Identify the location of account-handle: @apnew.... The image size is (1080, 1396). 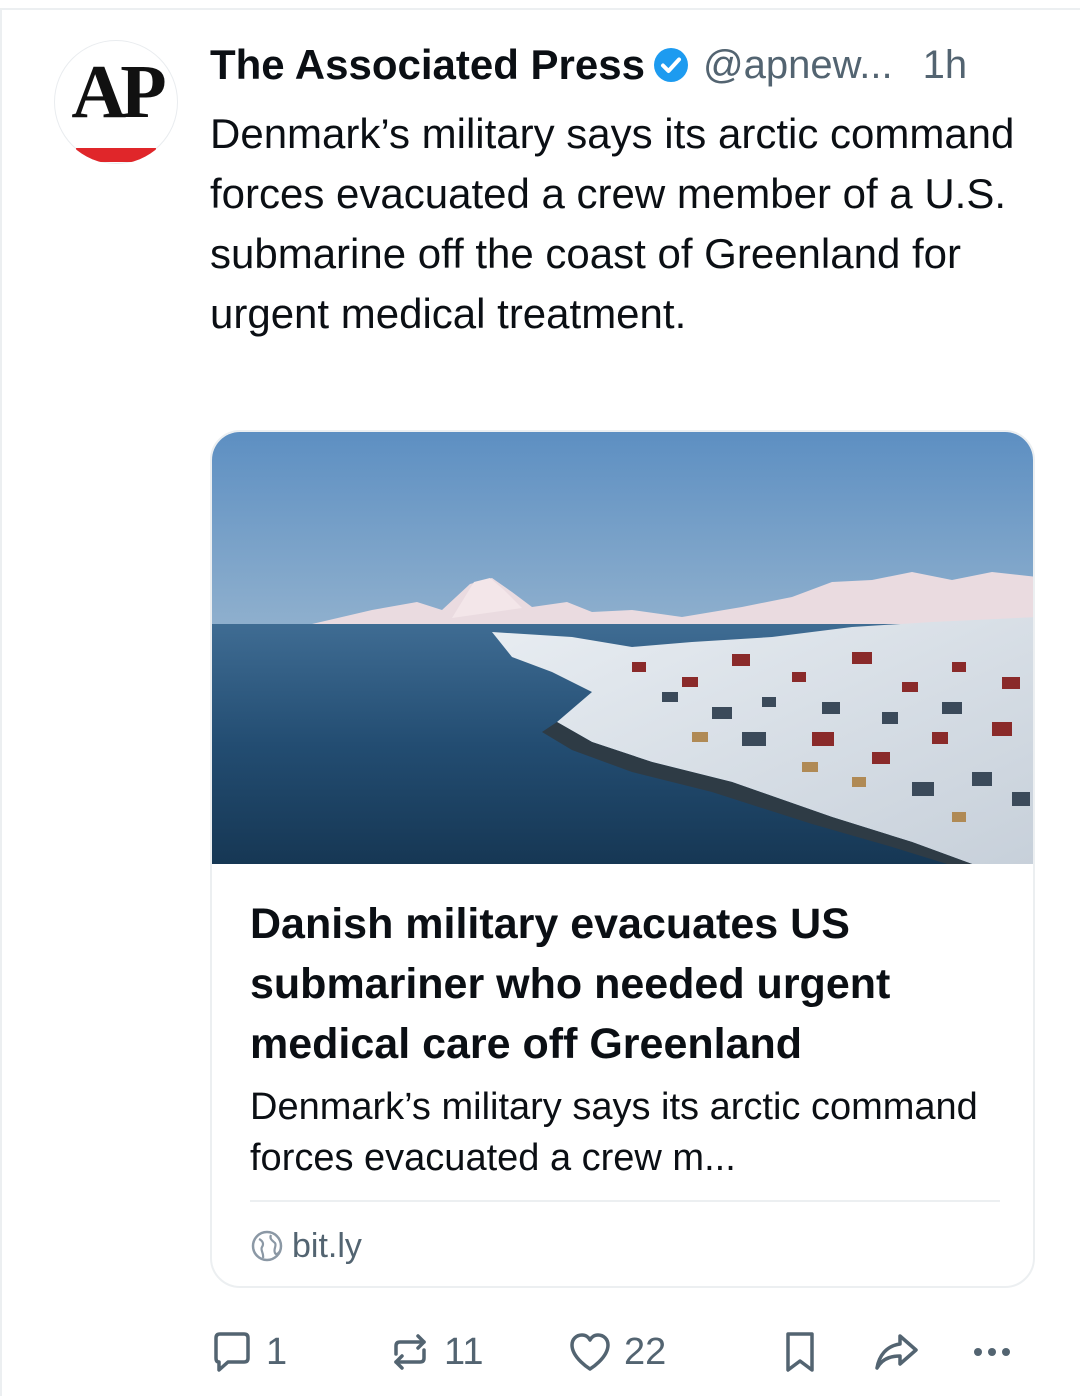
(798, 65).